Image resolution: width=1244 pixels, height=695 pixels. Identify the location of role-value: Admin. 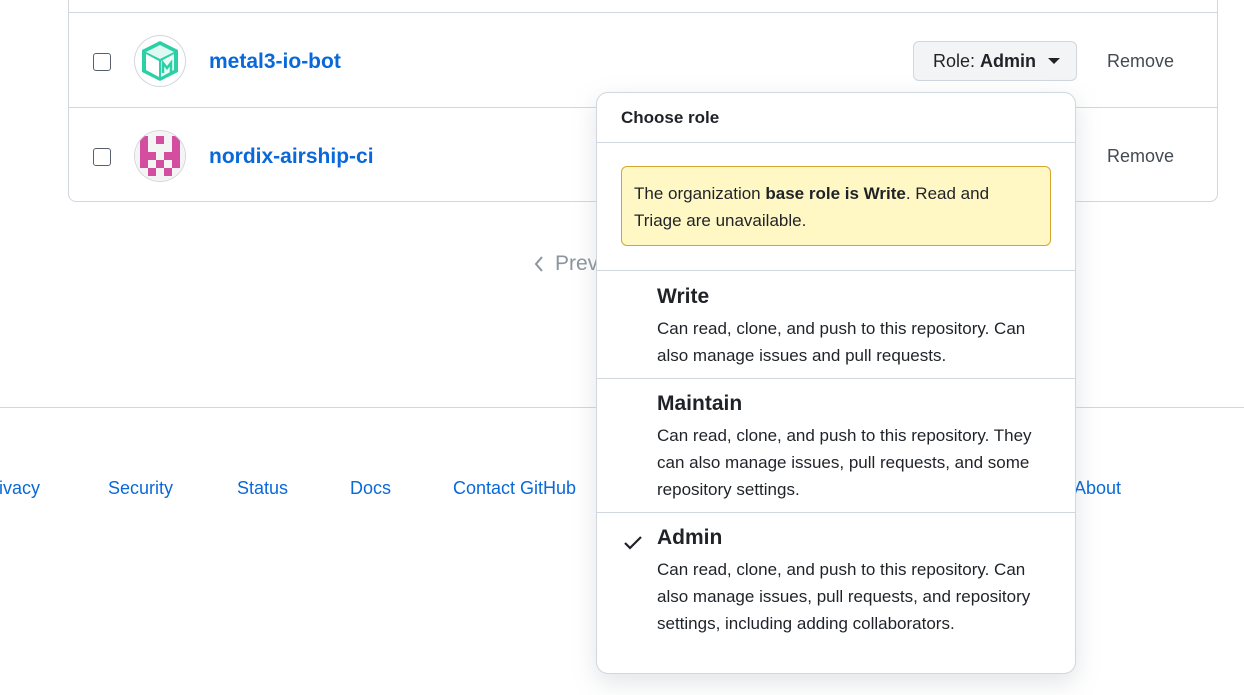
(1008, 60).